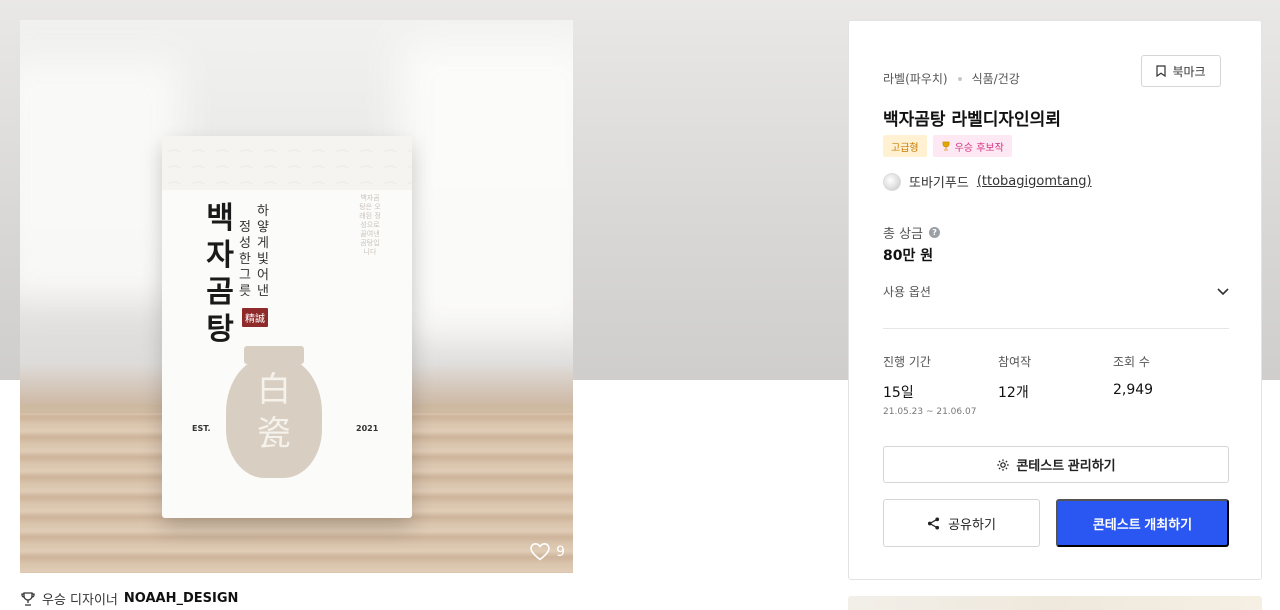  What do you see at coordinates (903, 234) in the screenshot?
I see `prize-label-text: 총 상금` at bounding box center [903, 234].